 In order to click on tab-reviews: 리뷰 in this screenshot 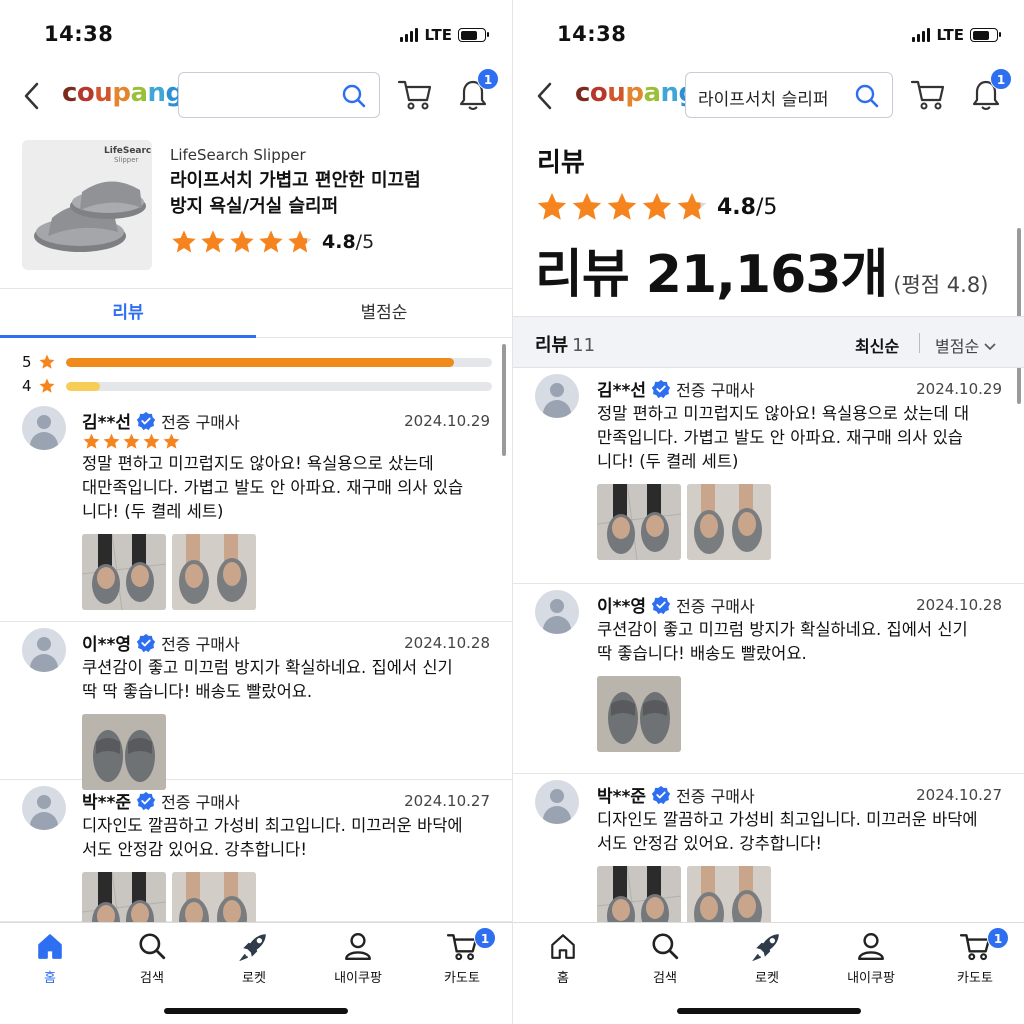, I will do `click(128, 313)`.